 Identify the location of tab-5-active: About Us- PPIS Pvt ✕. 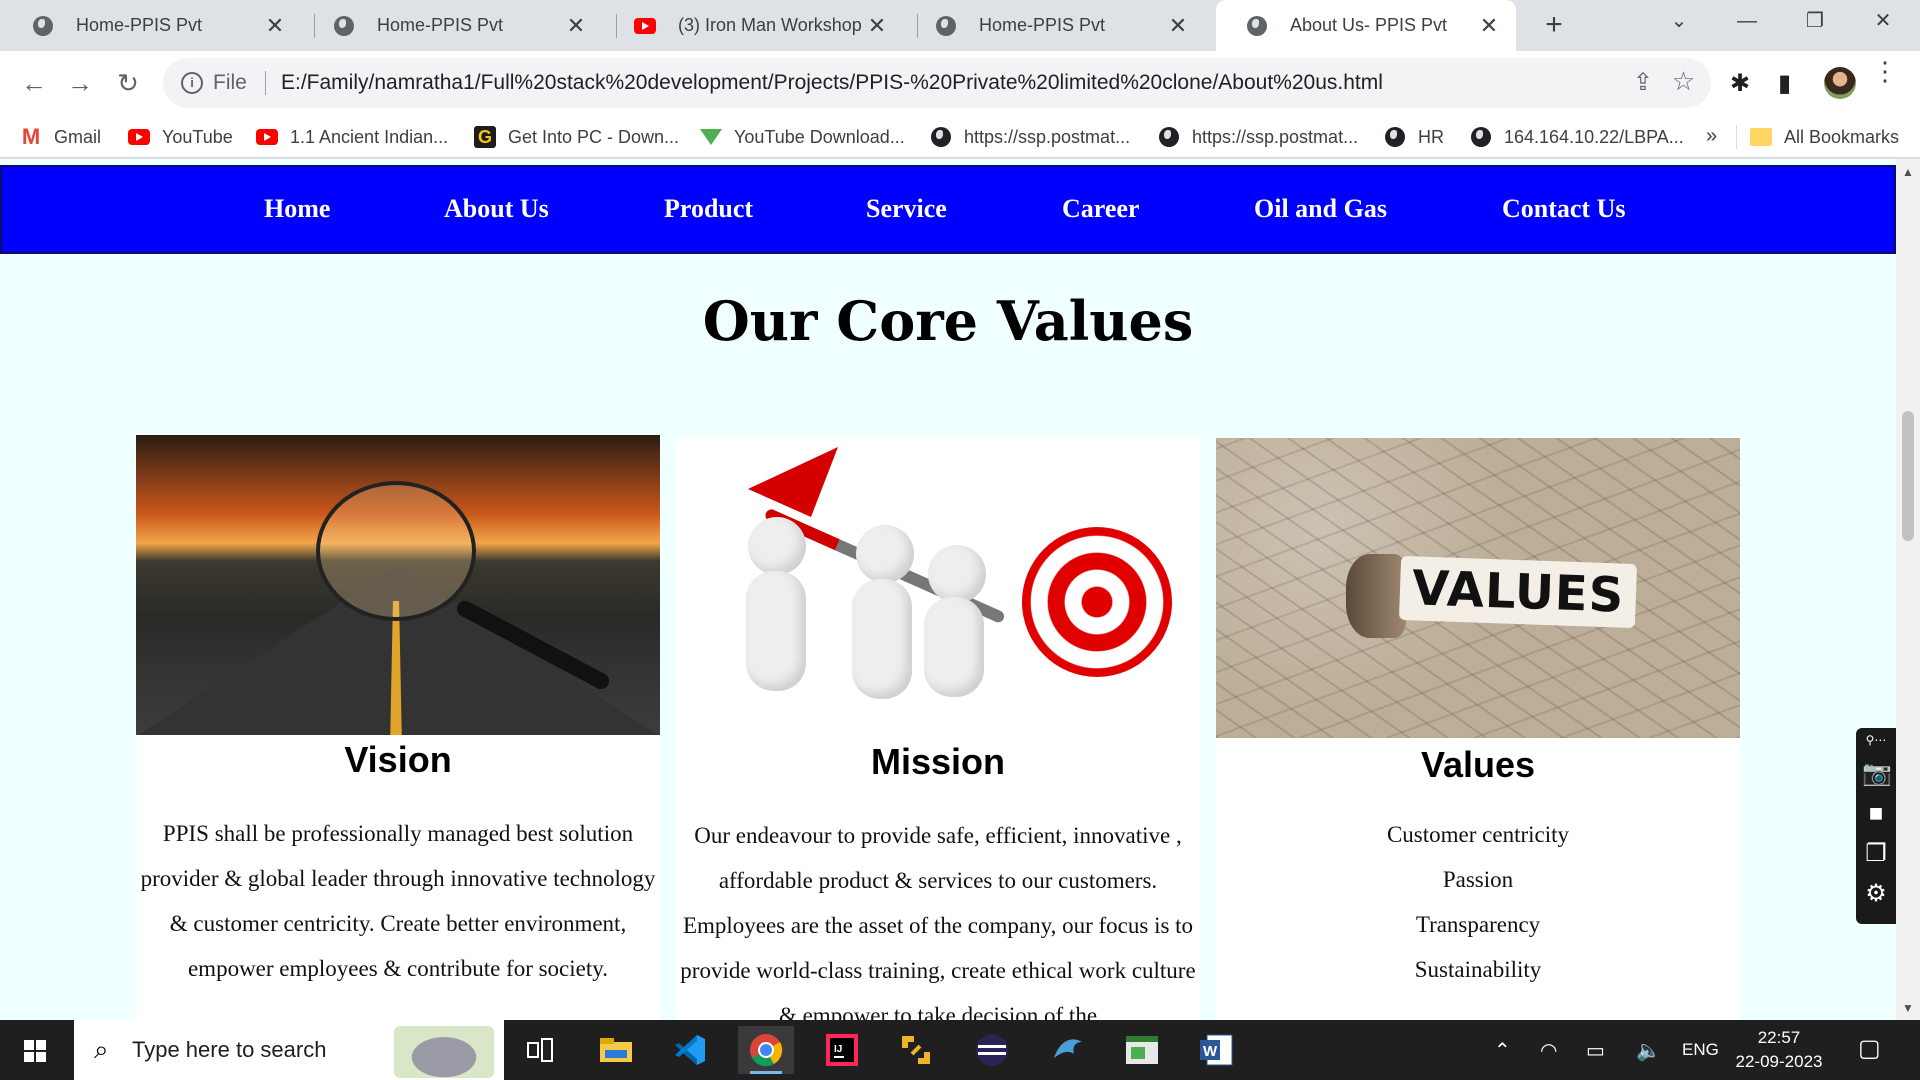
(1366, 25).